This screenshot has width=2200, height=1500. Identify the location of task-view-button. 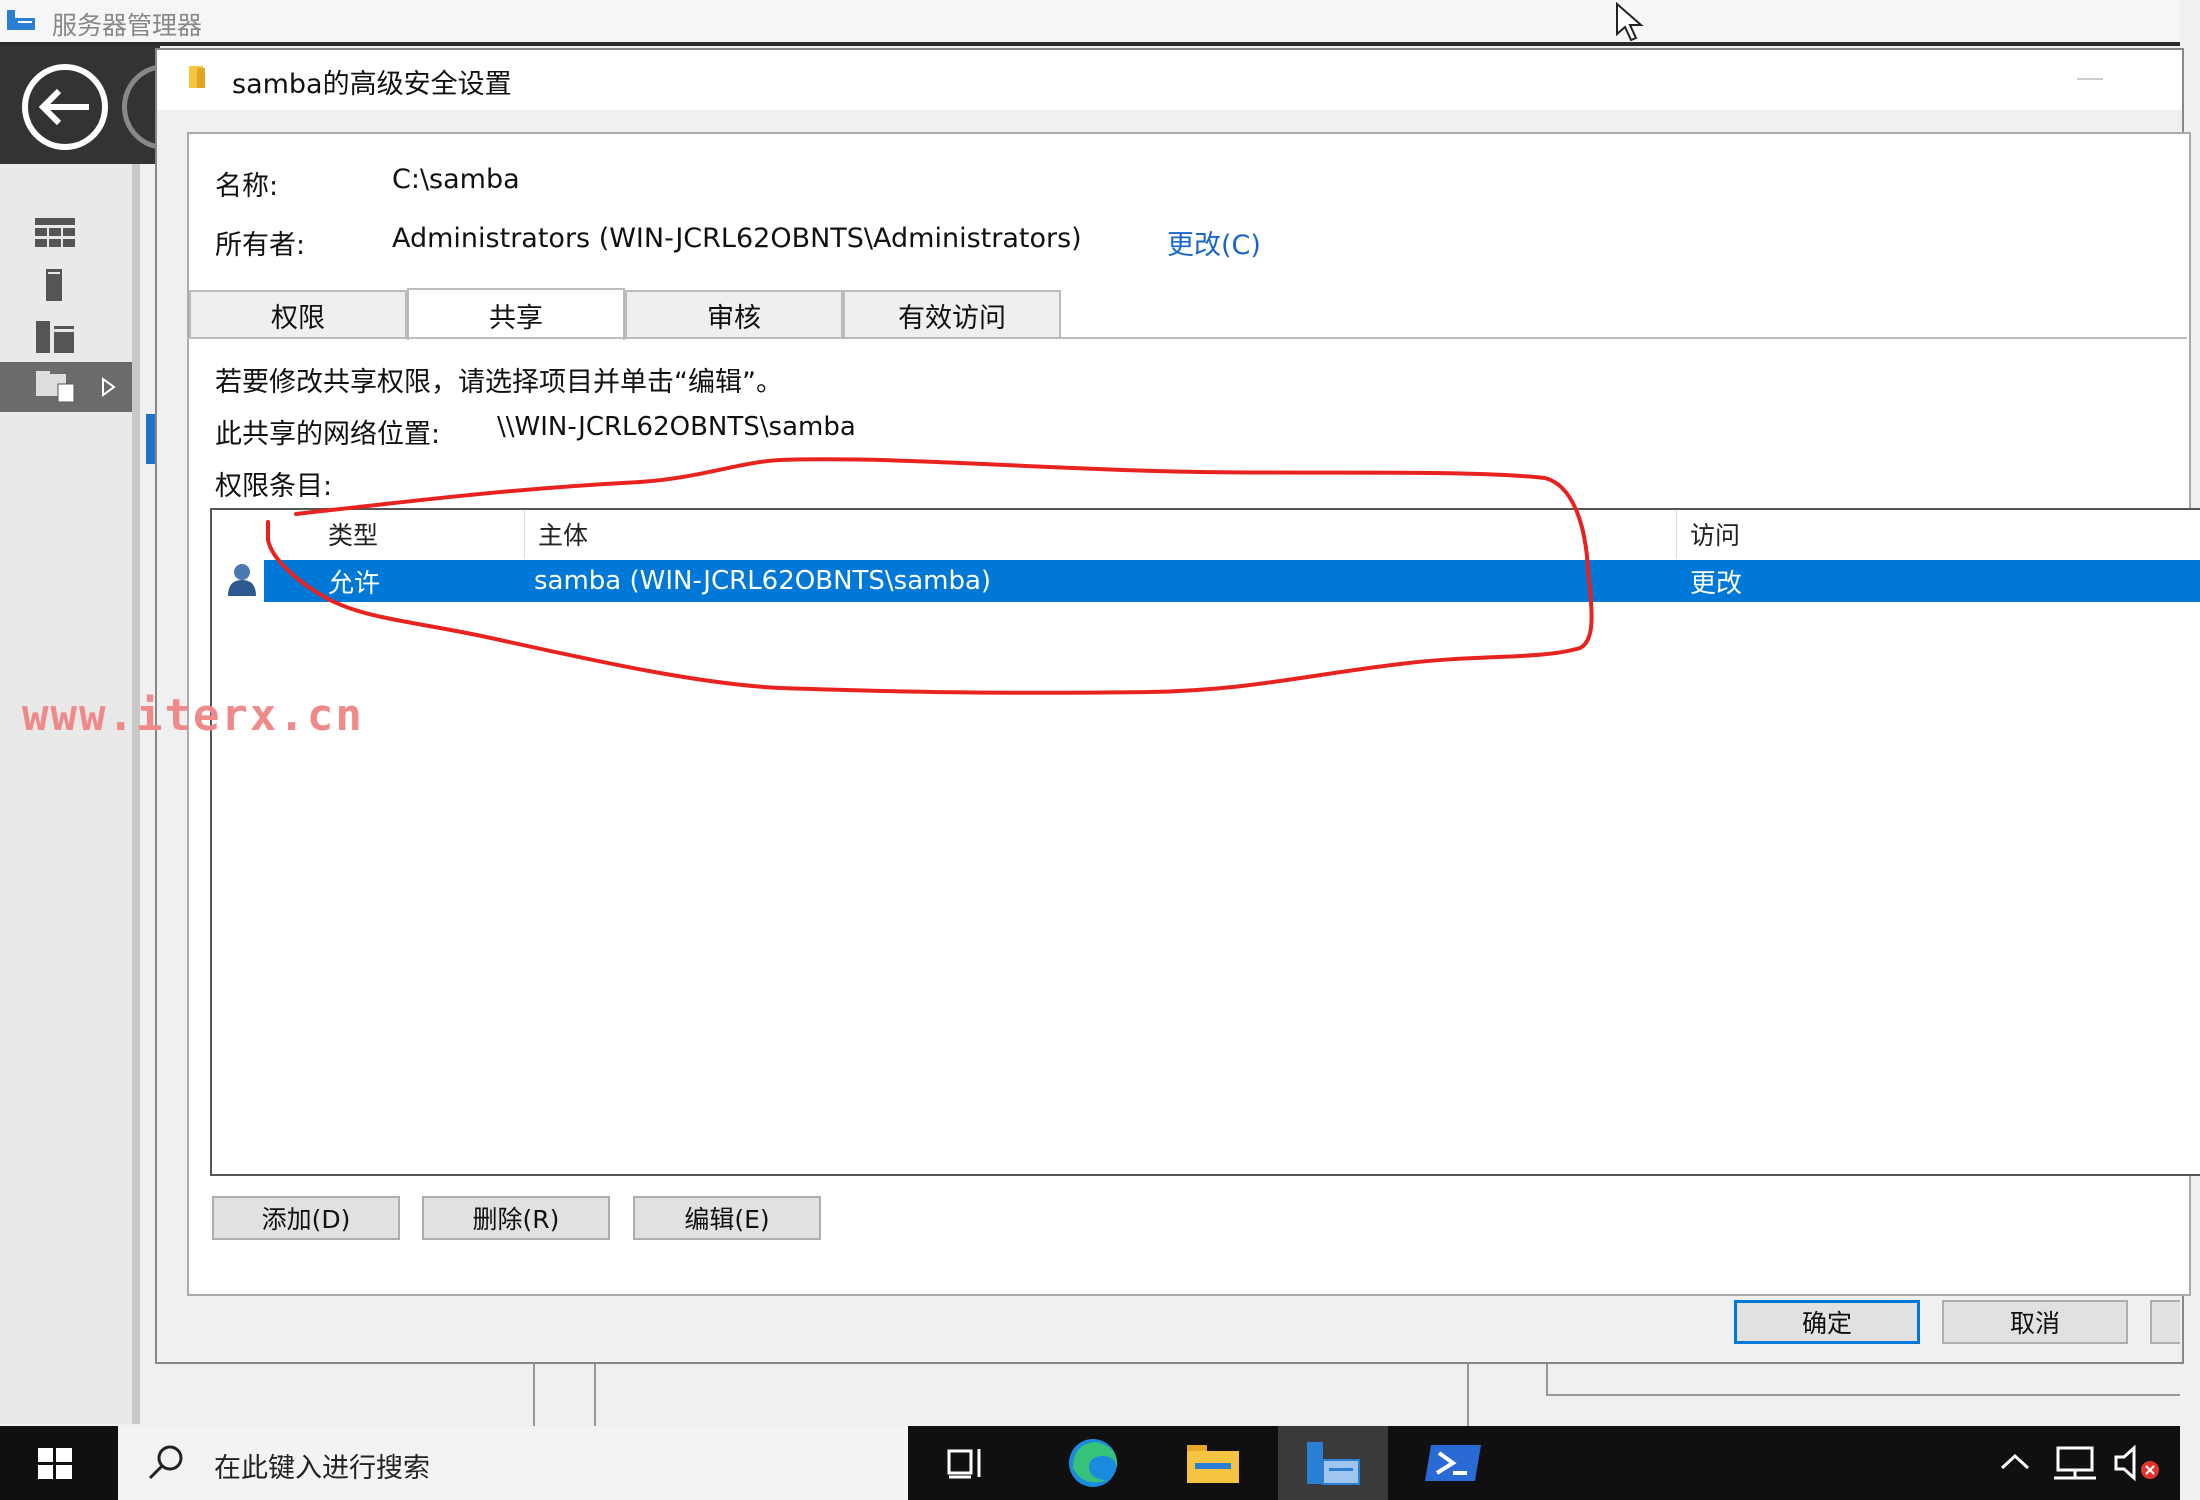
(967, 1463).